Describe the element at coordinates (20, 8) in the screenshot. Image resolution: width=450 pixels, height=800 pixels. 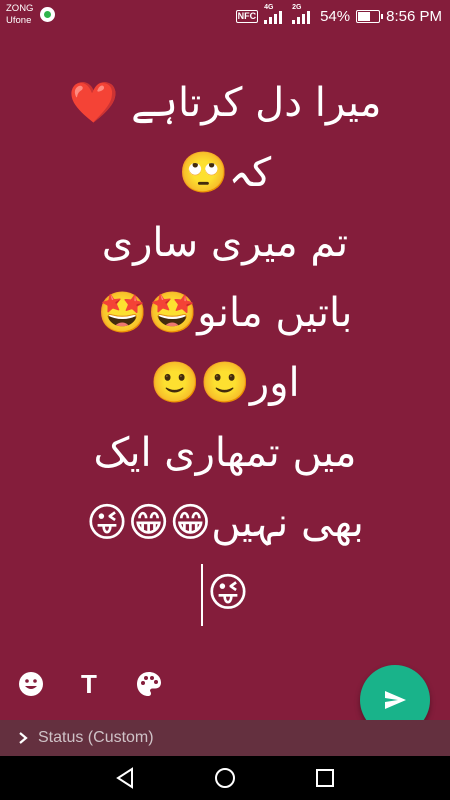
I see `carrier-1: ZONG` at that location.